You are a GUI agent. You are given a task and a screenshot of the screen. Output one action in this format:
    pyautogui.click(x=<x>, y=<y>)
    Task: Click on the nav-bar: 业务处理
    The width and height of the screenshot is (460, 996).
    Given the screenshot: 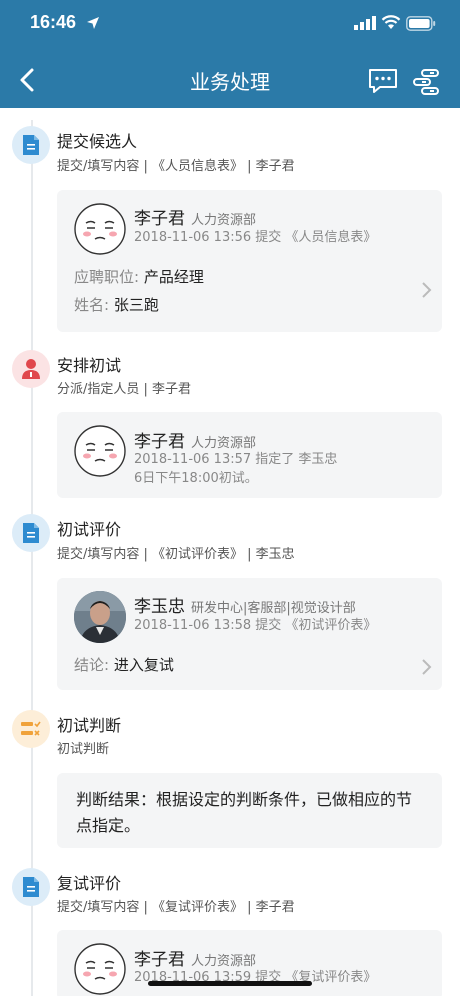 What is the action you would take?
    pyautogui.click(x=230, y=80)
    